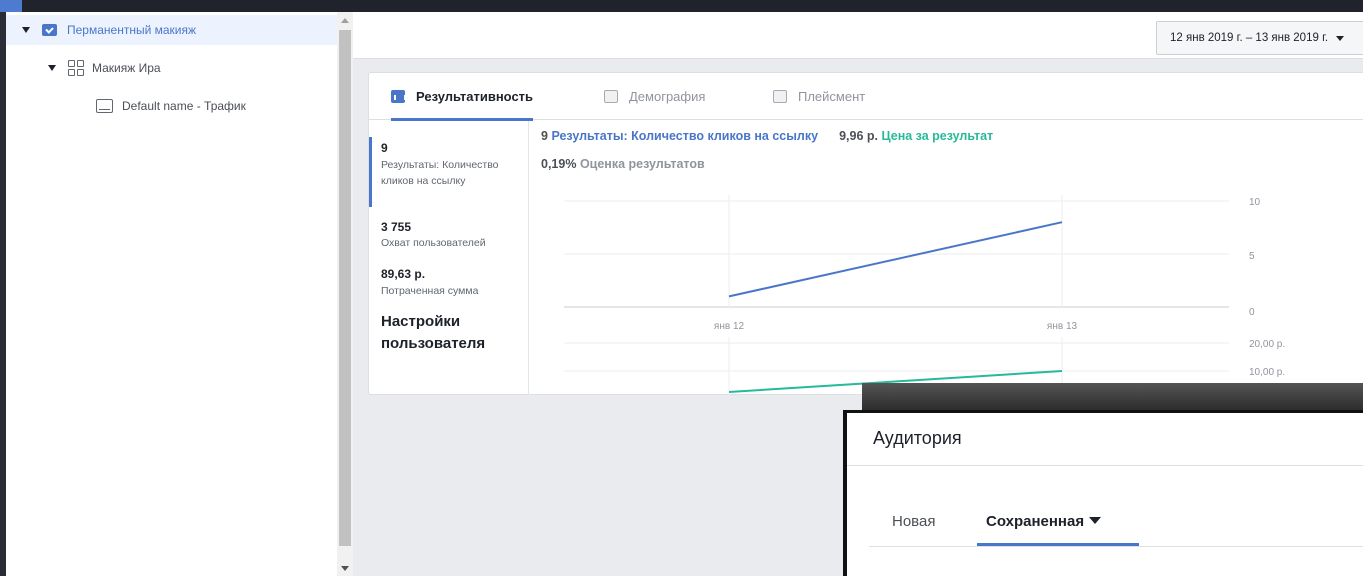 This screenshot has width=1363, height=576. I want to click on custom-settings-link: Настройки пользователя, so click(451, 333).